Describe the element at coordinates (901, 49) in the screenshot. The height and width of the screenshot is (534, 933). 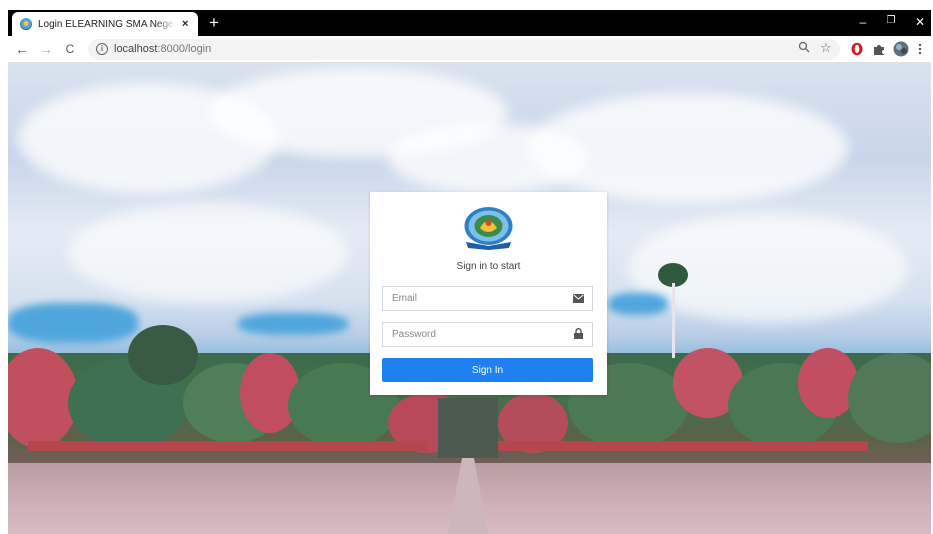
I see `avatar-icon` at that location.